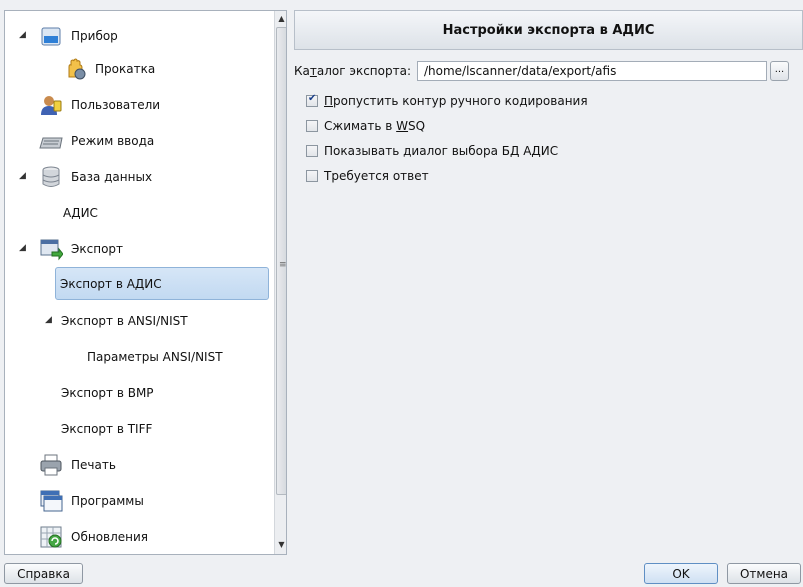 The width and height of the screenshot is (803, 587). I want to click on option-show-db-dialog: Показывать диалог выбора БД АДИС, so click(432, 151).